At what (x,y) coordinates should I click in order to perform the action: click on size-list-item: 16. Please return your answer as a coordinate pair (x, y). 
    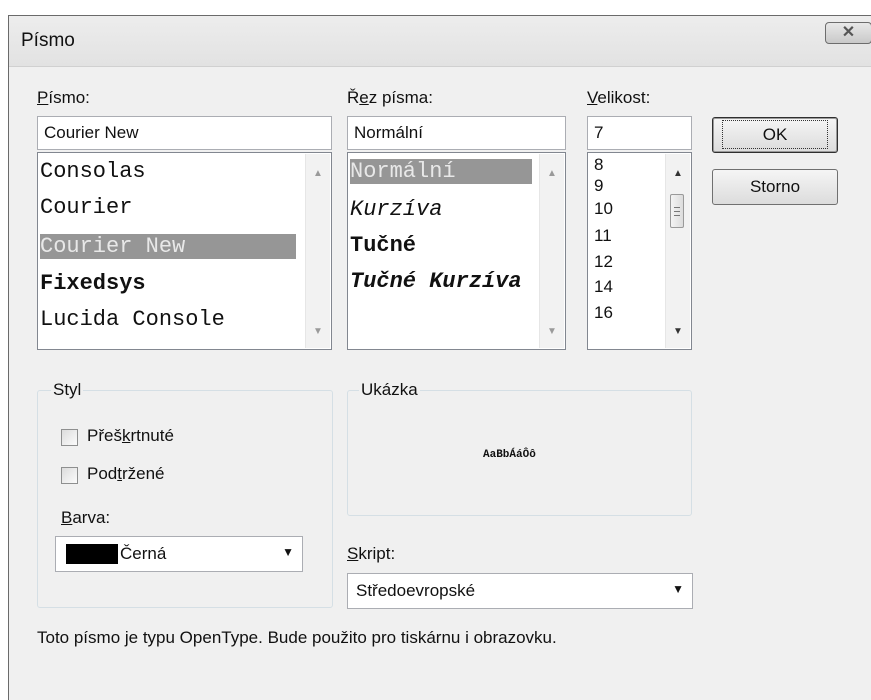
    Looking at the image, I should click on (603, 313).